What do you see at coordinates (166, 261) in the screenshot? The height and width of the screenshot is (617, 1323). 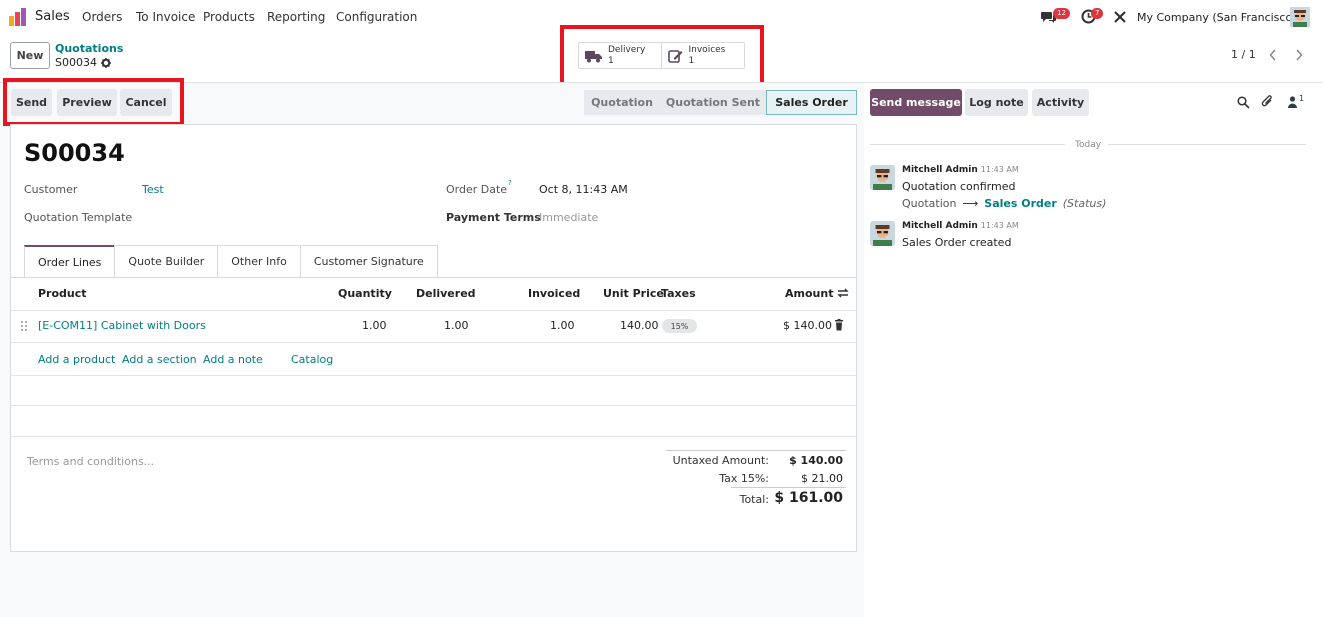 I see `tab-quote-builder: Quote Builder` at bounding box center [166, 261].